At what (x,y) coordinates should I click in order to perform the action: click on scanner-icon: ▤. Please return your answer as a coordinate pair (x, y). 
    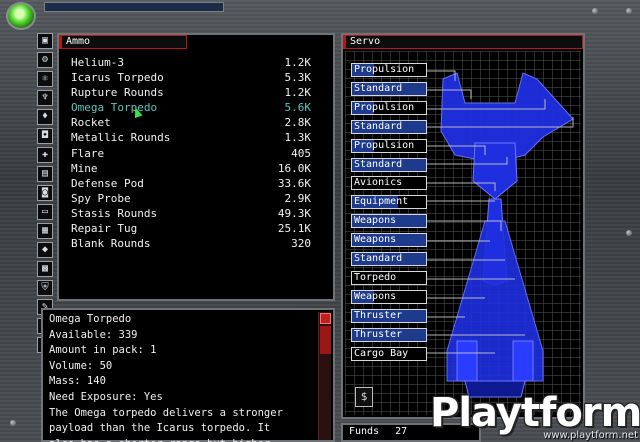
    Looking at the image, I should click on (45, 174).